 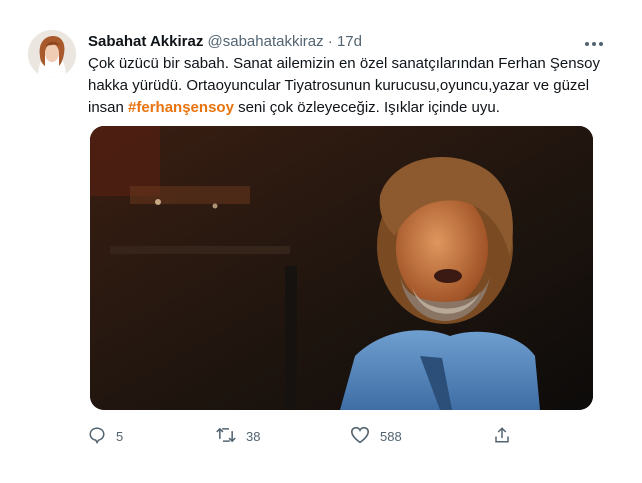 What do you see at coordinates (253, 436) in the screenshot?
I see `retweet-count: 38` at bounding box center [253, 436].